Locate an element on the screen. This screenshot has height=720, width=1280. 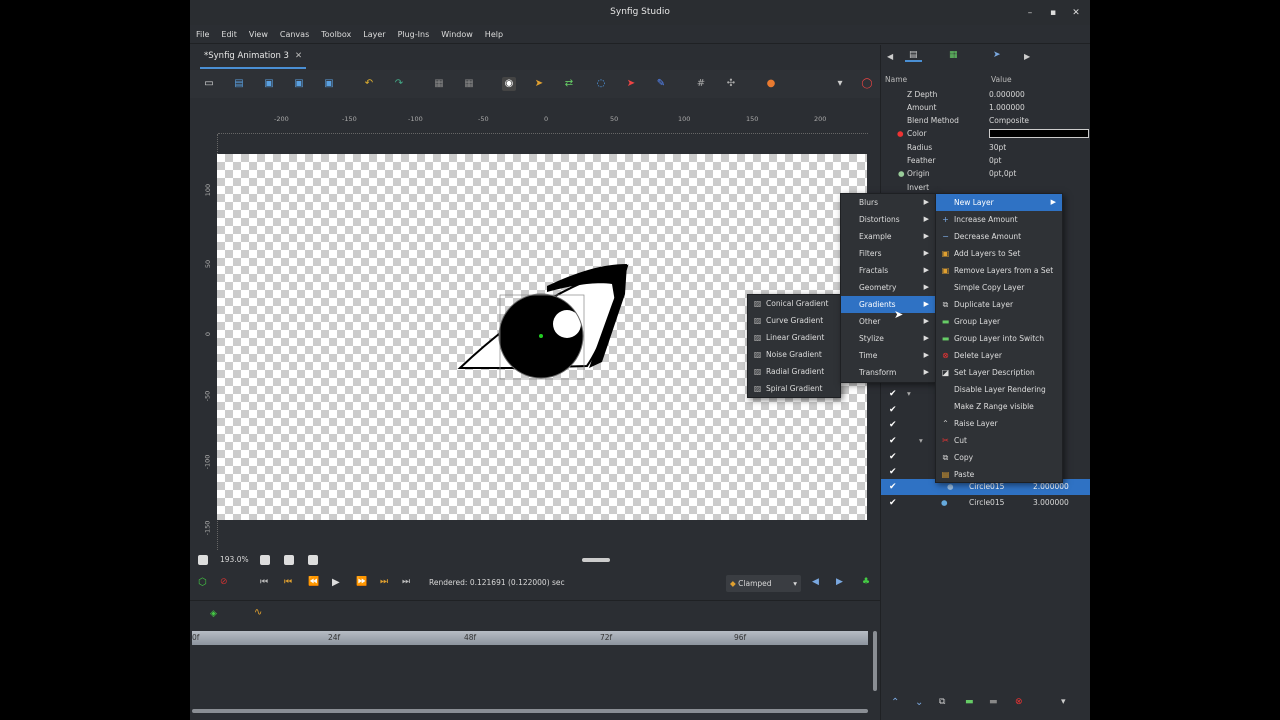
onion-skin-icon: ● is located at coordinates (771, 84).